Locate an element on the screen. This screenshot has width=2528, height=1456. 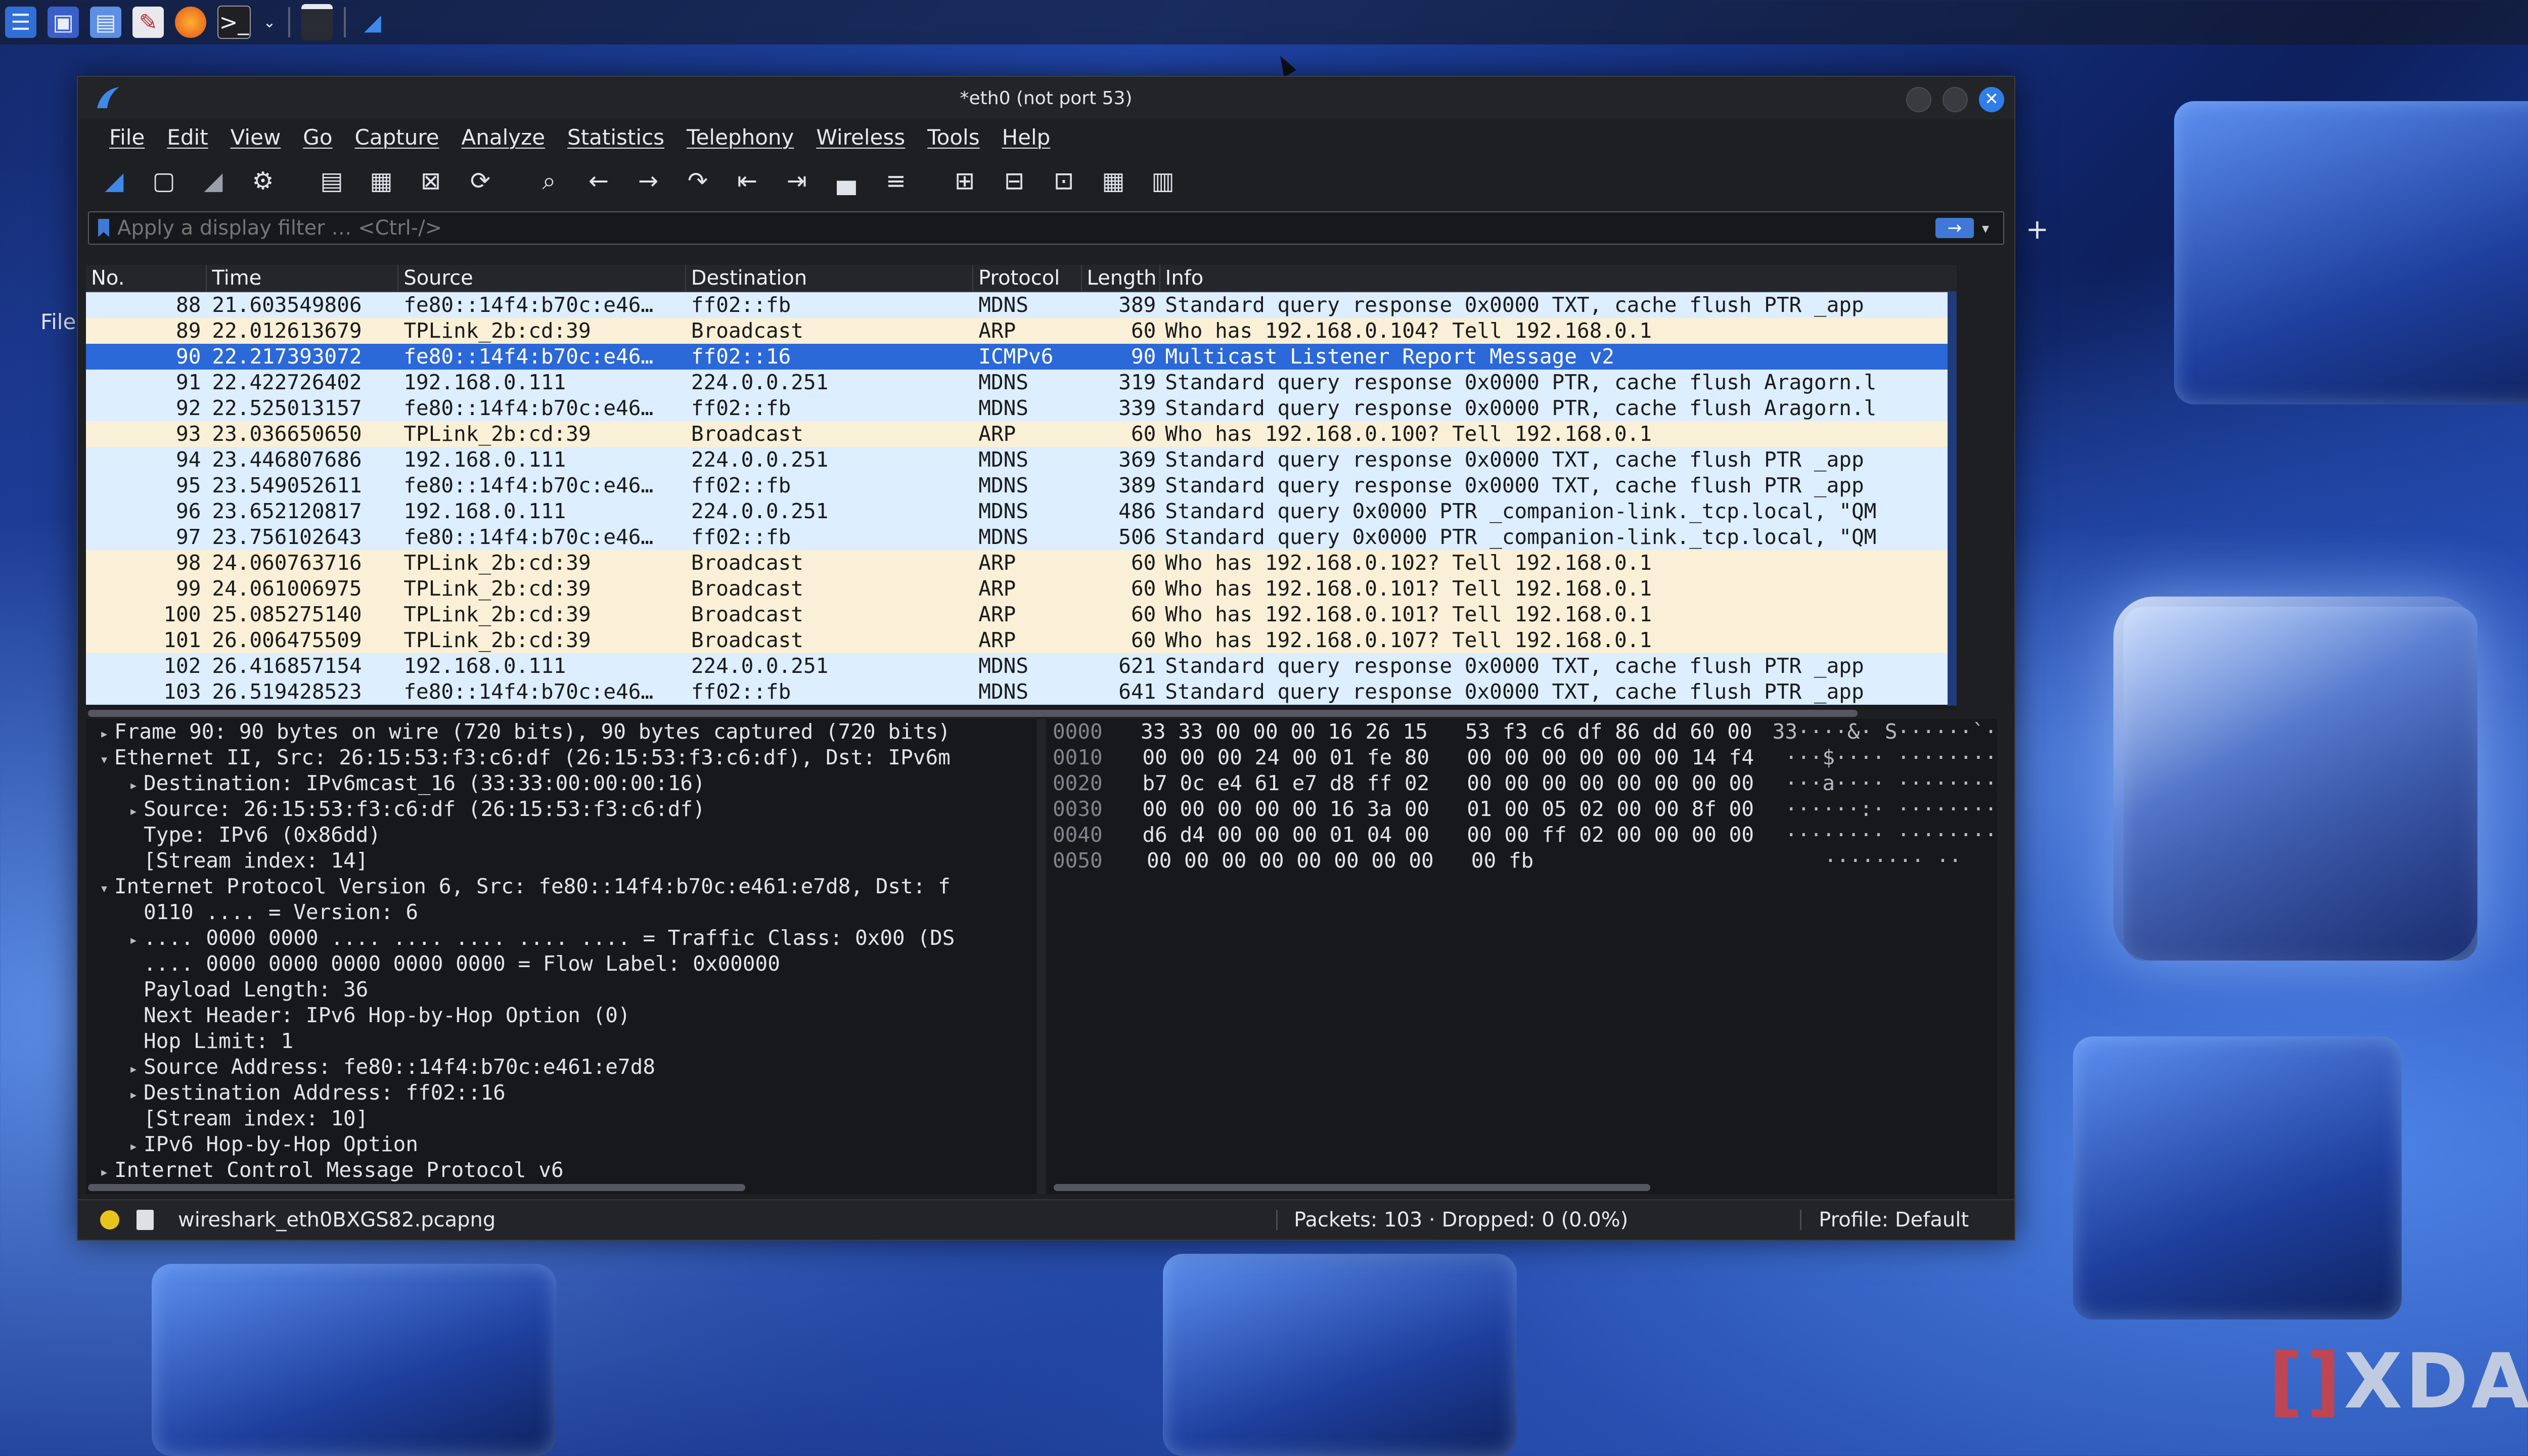
close-button: ✕ is located at coordinates (1992, 99).